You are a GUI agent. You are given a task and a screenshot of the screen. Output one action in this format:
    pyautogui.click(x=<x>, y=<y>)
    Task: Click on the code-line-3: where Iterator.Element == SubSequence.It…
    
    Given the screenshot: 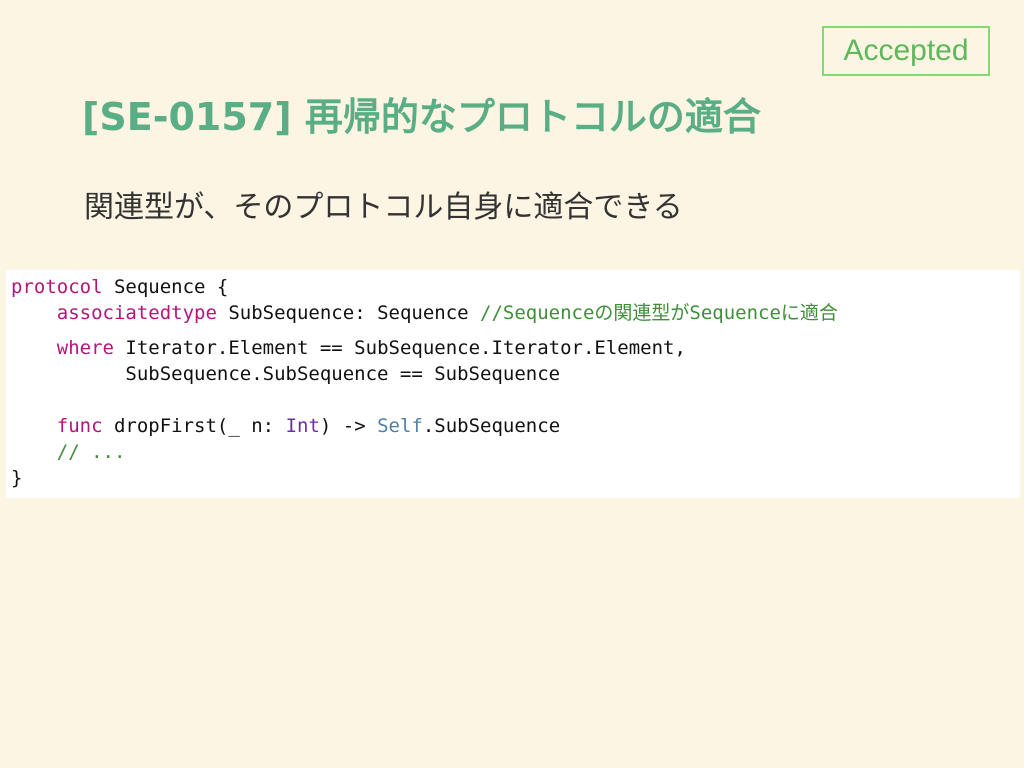 What is the action you would take?
    pyautogui.click(x=348, y=348)
    